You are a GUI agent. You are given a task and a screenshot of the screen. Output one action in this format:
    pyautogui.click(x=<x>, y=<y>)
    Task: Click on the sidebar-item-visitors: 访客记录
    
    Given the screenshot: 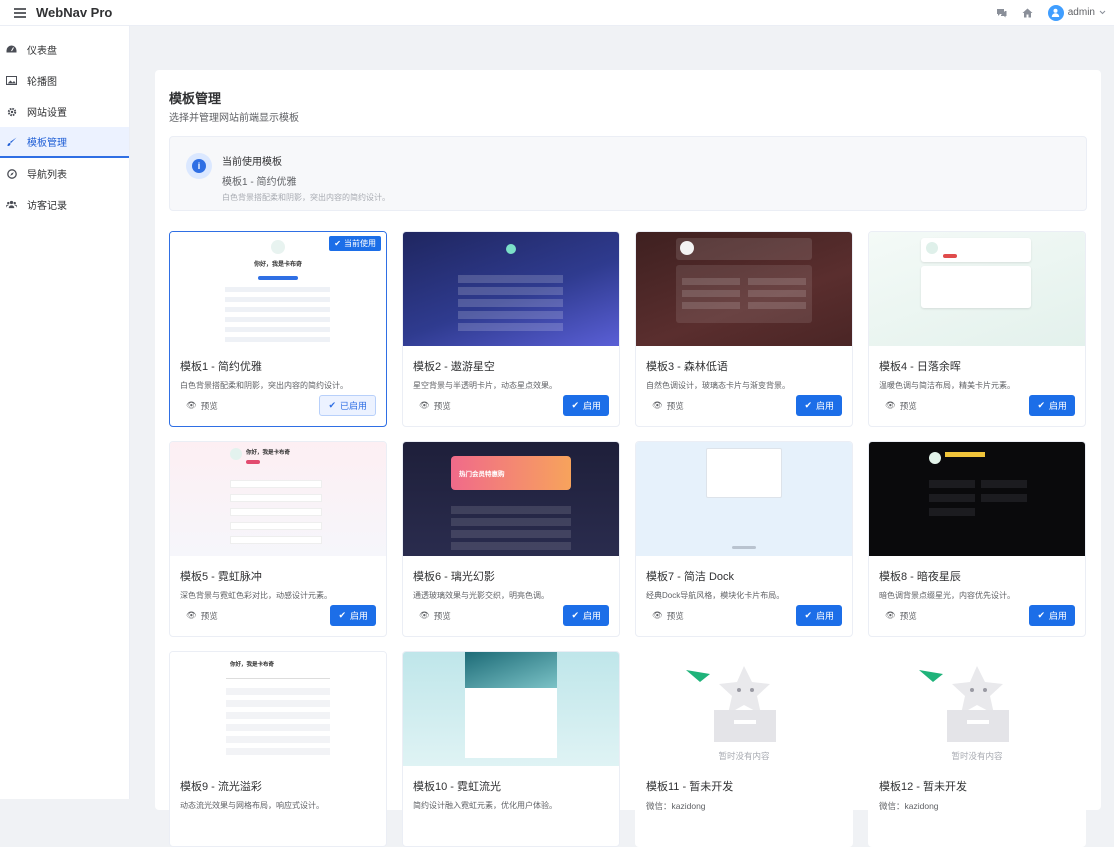 What is the action you would take?
    pyautogui.click(x=64, y=204)
    